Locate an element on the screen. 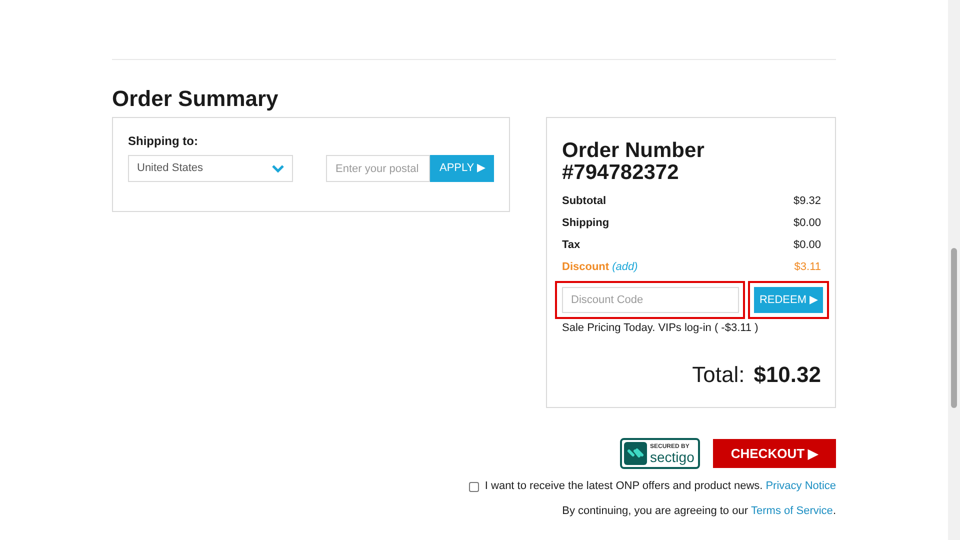  row-label: Shipping is located at coordinates (586, 223).